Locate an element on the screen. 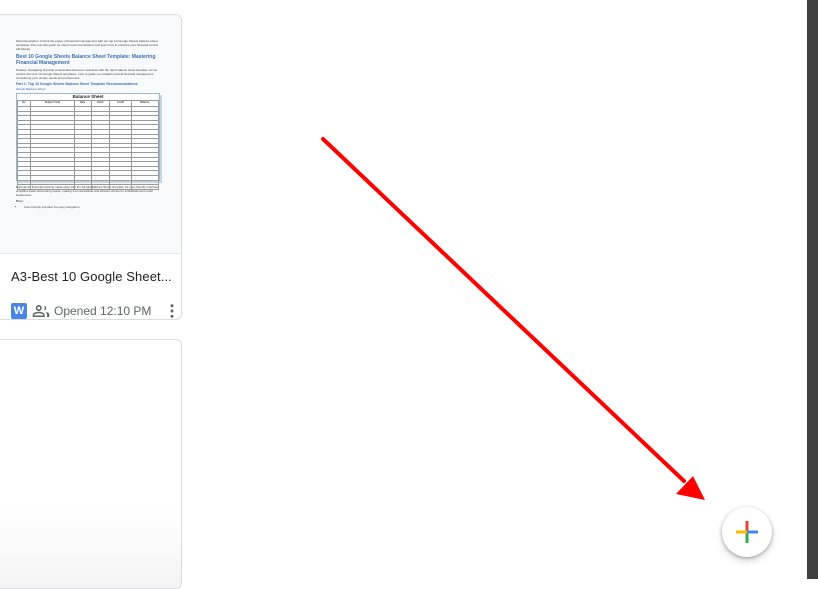  people-icon is located at coordinates (41, 310).